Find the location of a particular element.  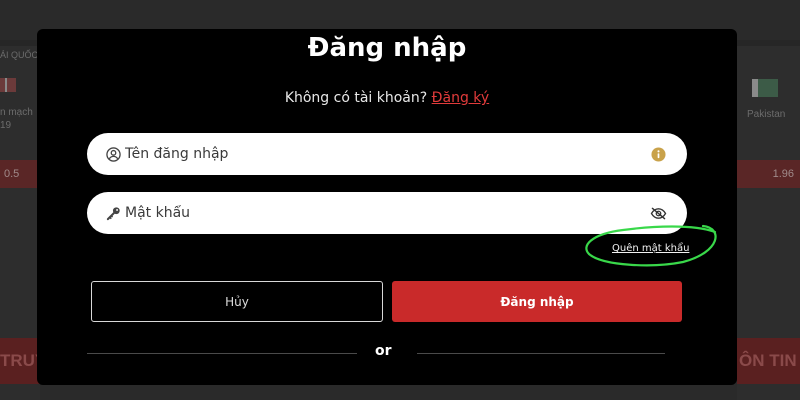

username-field is located at coordinates (387, 154).